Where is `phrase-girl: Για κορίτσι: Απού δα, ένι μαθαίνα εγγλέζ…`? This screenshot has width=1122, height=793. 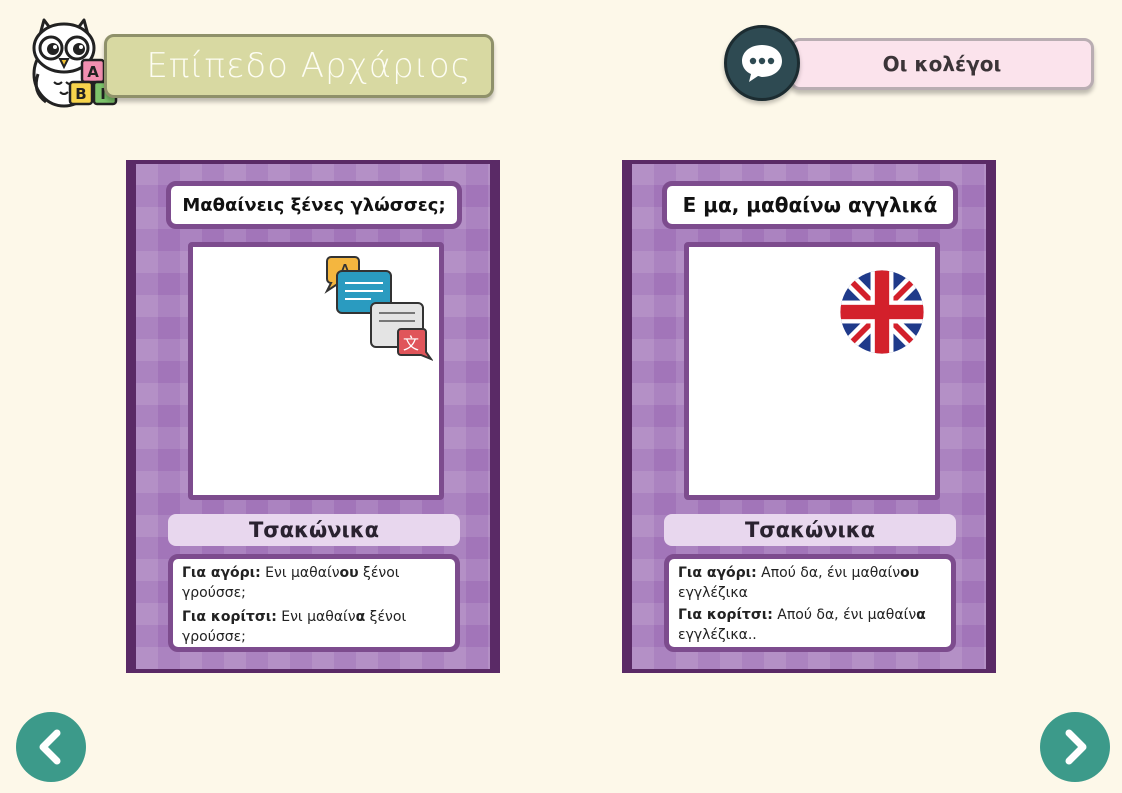
phrase-girl: Για κορίτσι: Απού δα, ένι μαθαίνα εγγλέζ… is located at coordinates (810, 625).